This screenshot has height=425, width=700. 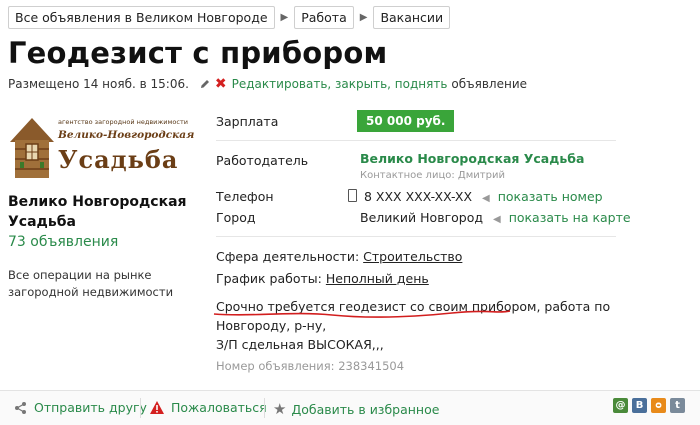 I want to click on add-to-favorites-button: ★ Добавить в избранное, so click(x=356, y=409).